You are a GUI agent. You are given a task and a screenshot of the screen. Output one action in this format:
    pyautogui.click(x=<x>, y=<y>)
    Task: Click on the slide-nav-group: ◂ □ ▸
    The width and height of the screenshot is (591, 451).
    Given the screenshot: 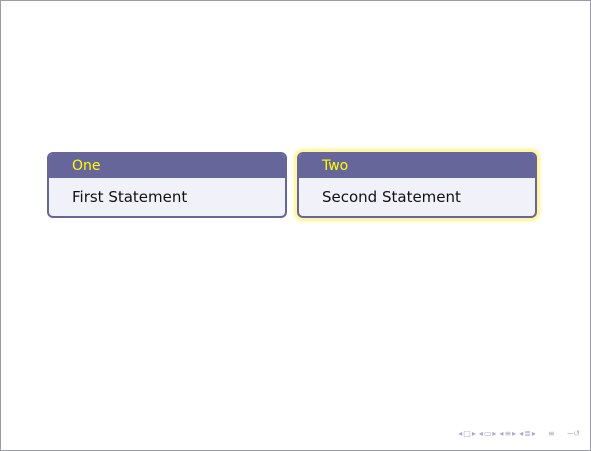 What is the action you would take?
    pyautogui.click(x=467, y=433)
    